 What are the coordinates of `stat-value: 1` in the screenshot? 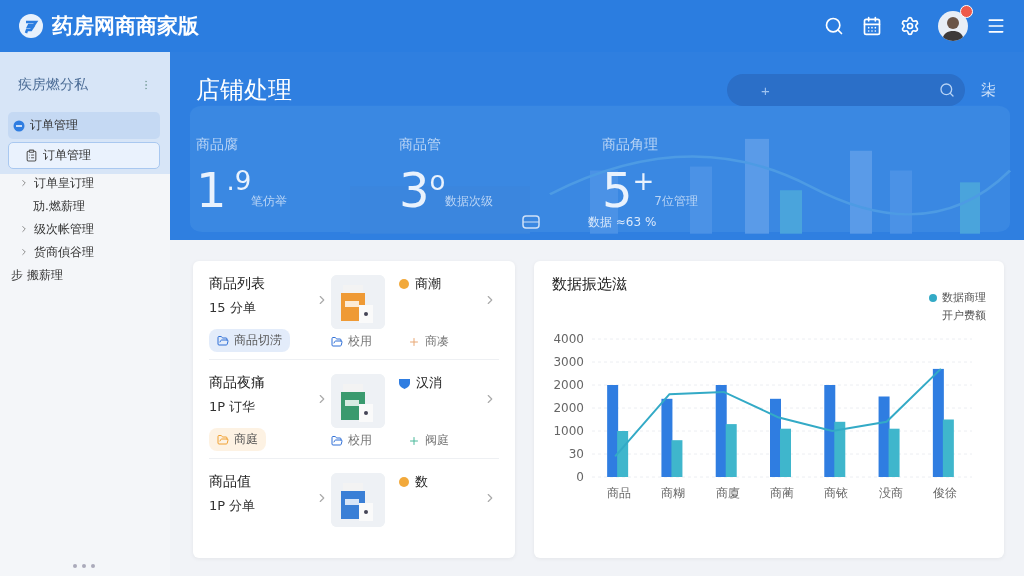 It's located at (211, 190).